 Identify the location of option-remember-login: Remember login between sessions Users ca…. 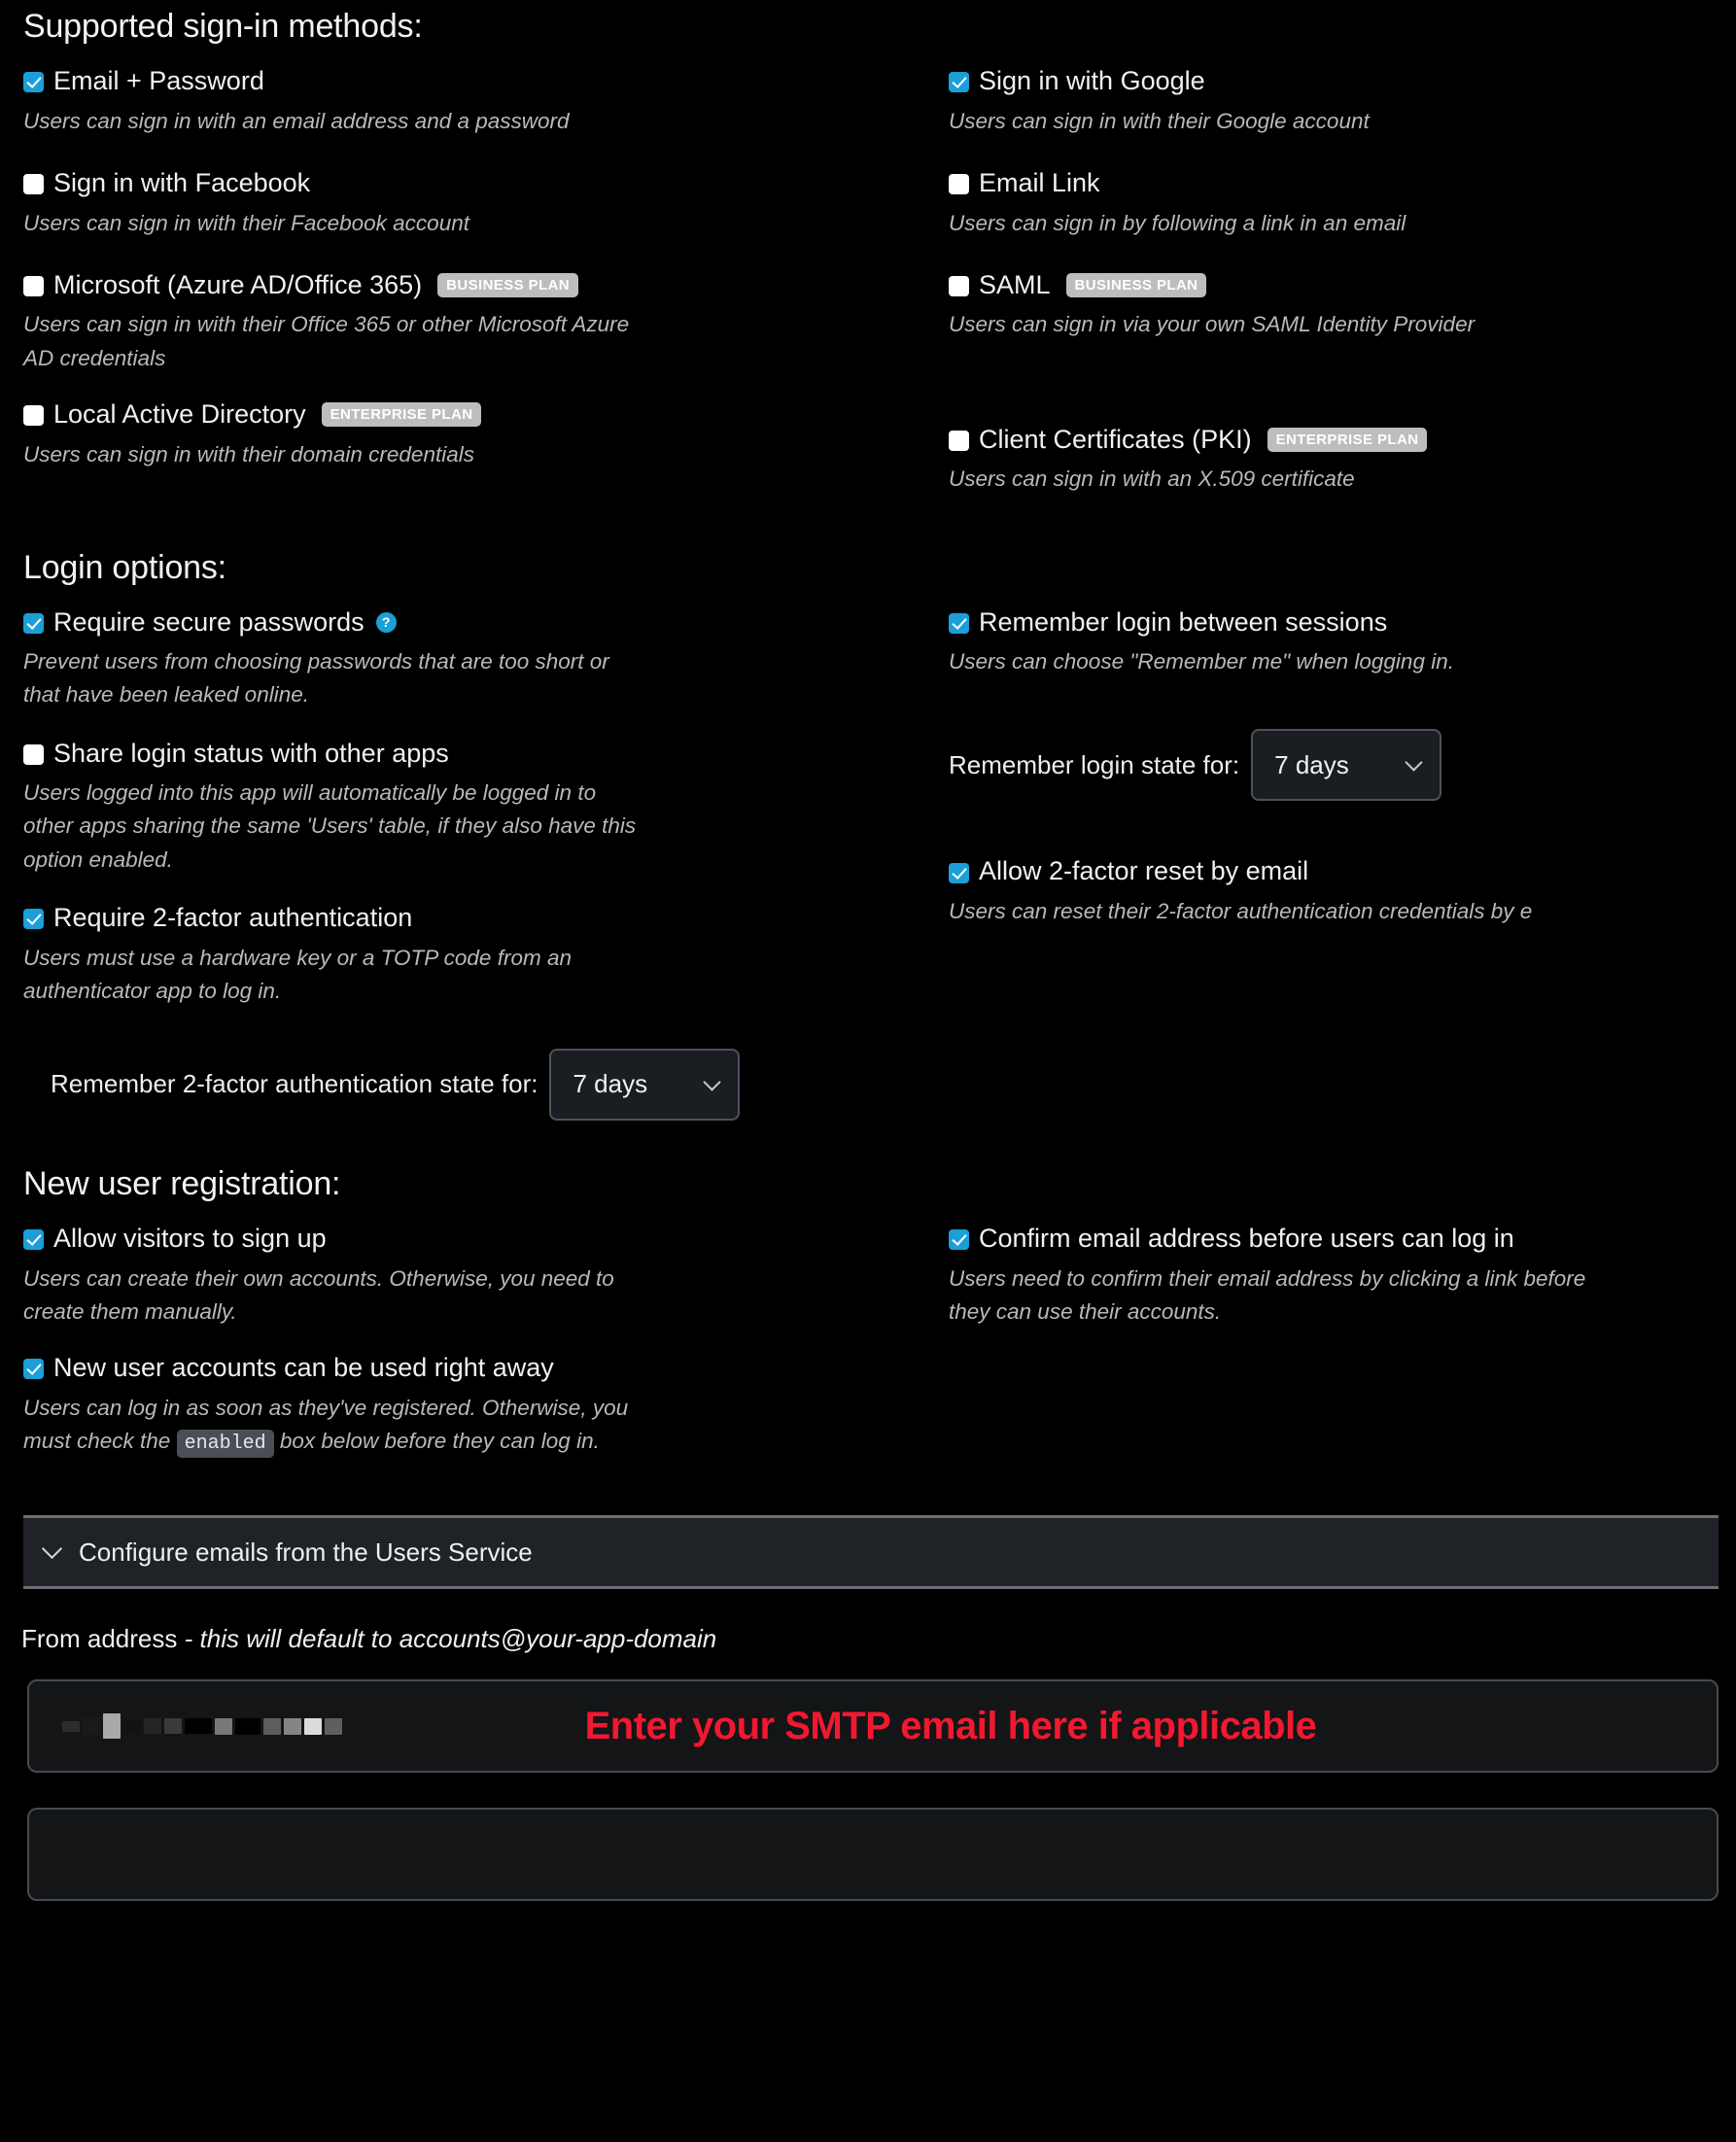
(1342, 643).